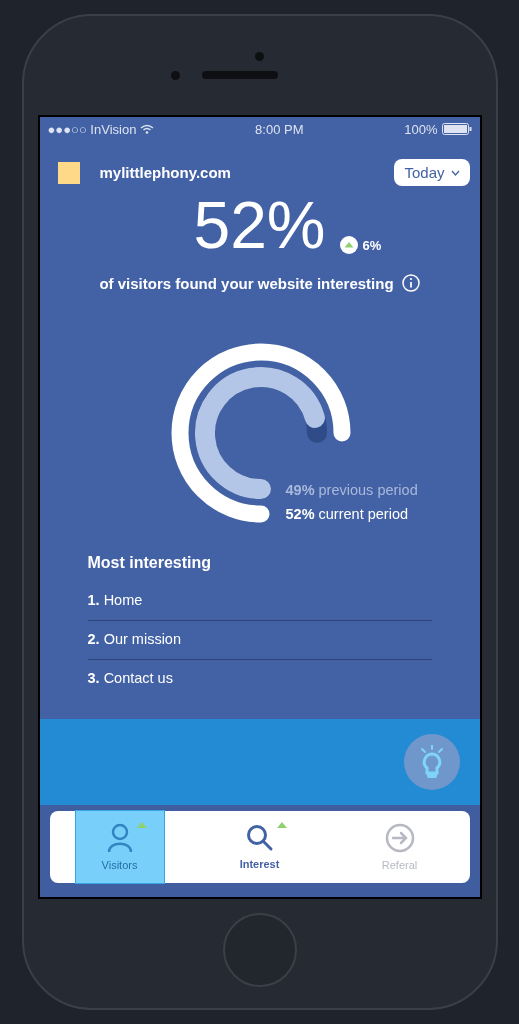 Image resolution: width=519 pixels, height=1024 pixels. I want to click on tab: Visitors, so click(119, 847).